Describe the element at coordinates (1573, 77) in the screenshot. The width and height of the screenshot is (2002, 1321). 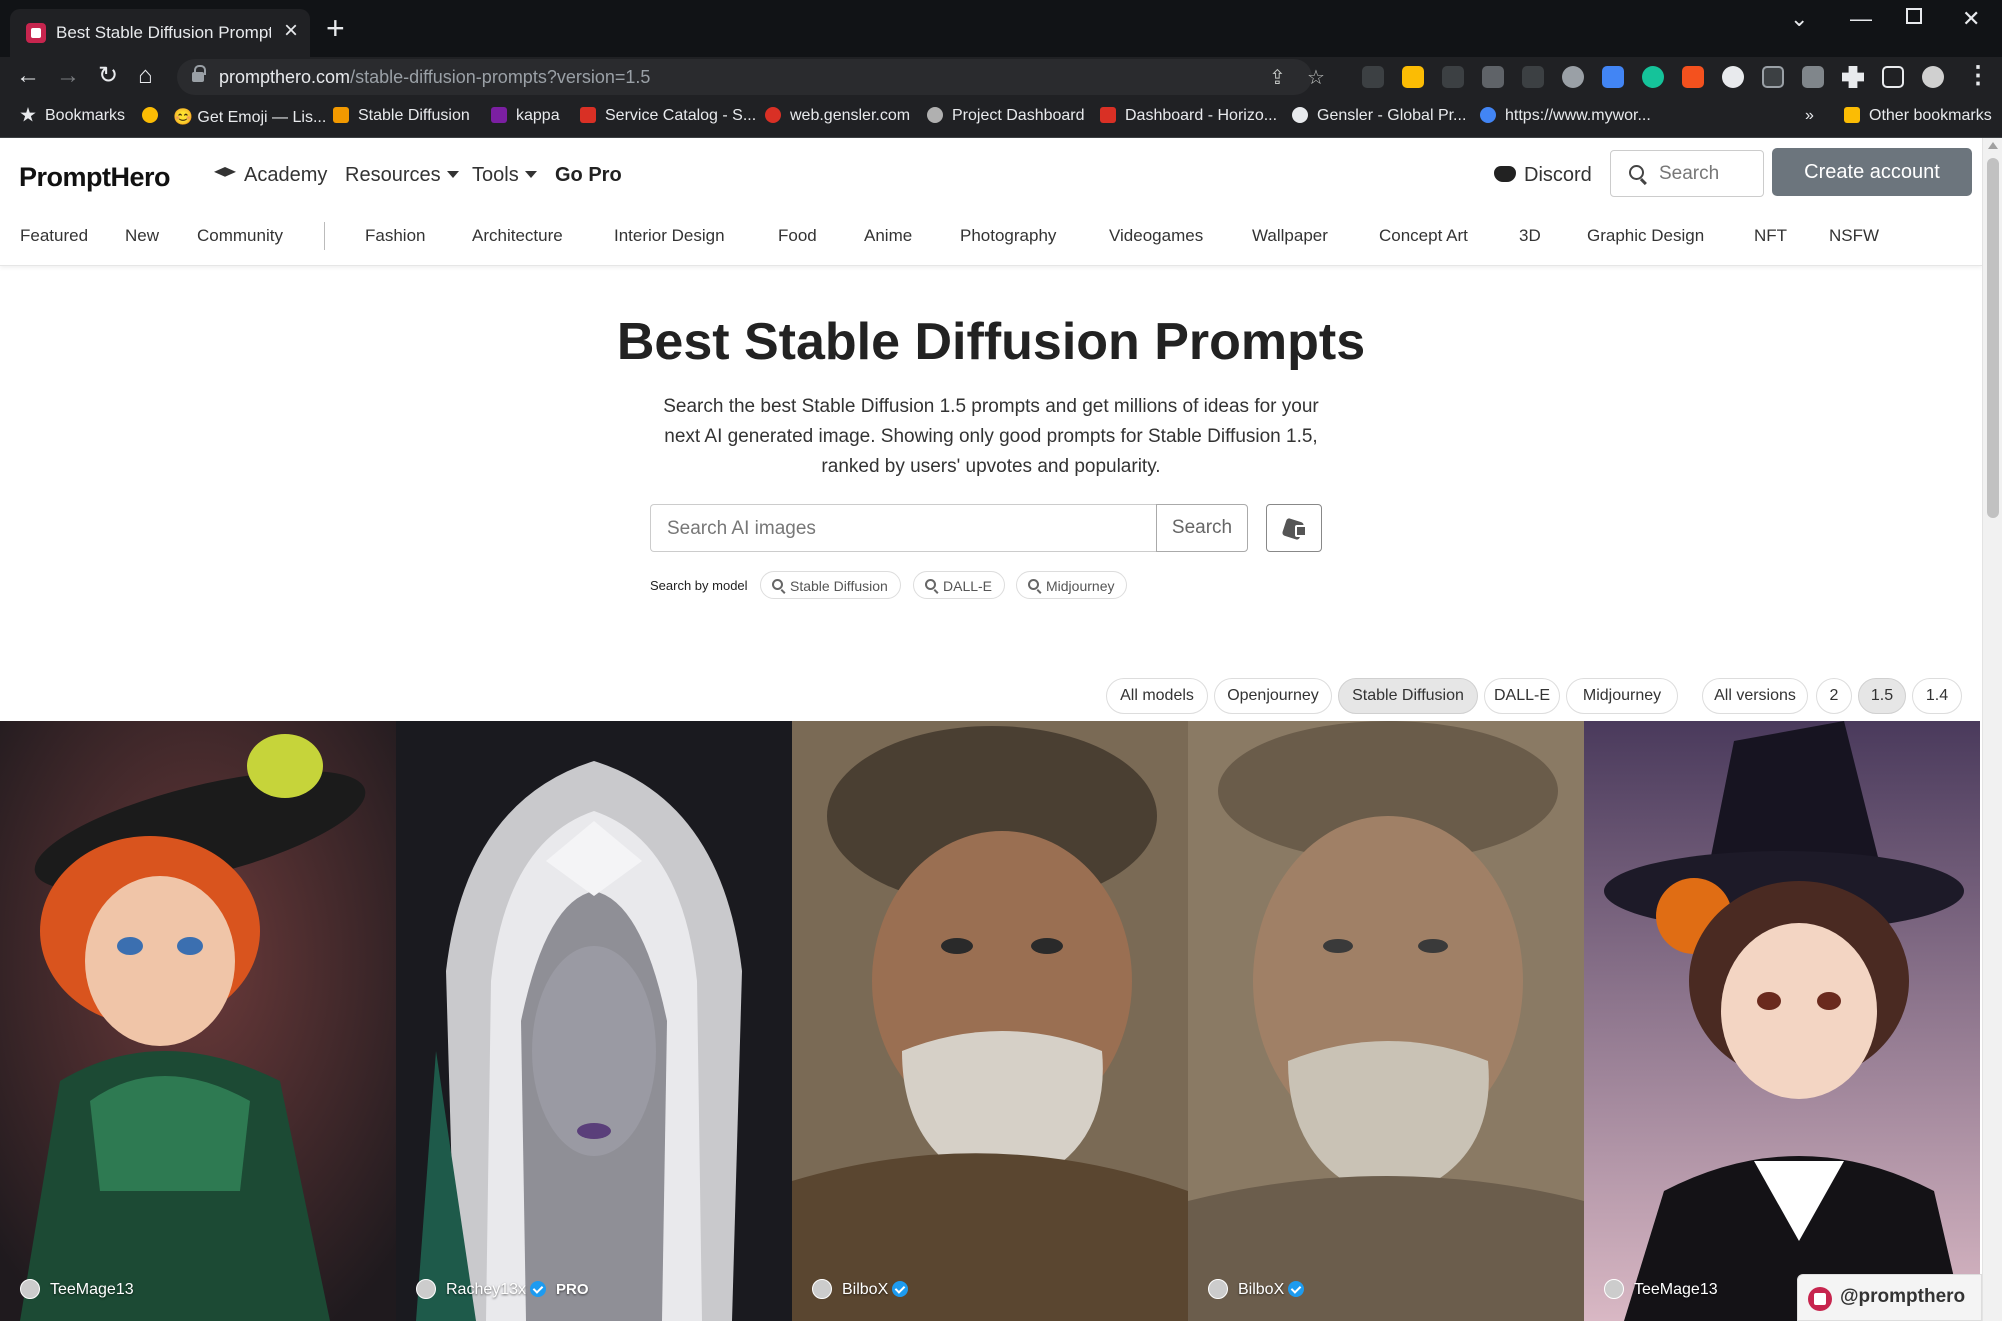
I see `extension-circle-icon` at that location.